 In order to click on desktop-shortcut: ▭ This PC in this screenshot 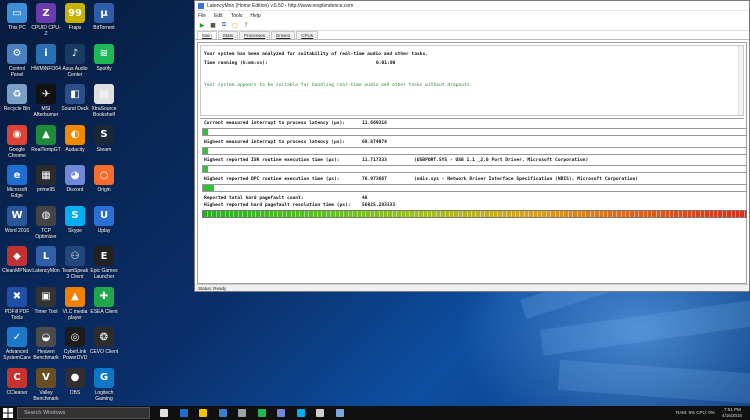, I will do `click(17, 22)`.